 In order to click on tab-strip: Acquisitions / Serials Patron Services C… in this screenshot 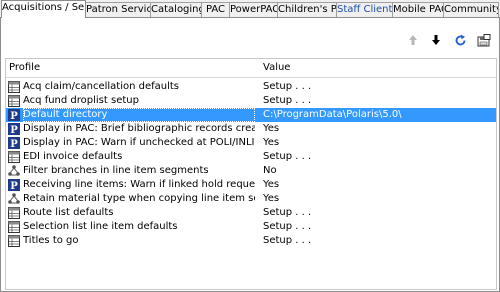, I will do `click(250, 9)`.